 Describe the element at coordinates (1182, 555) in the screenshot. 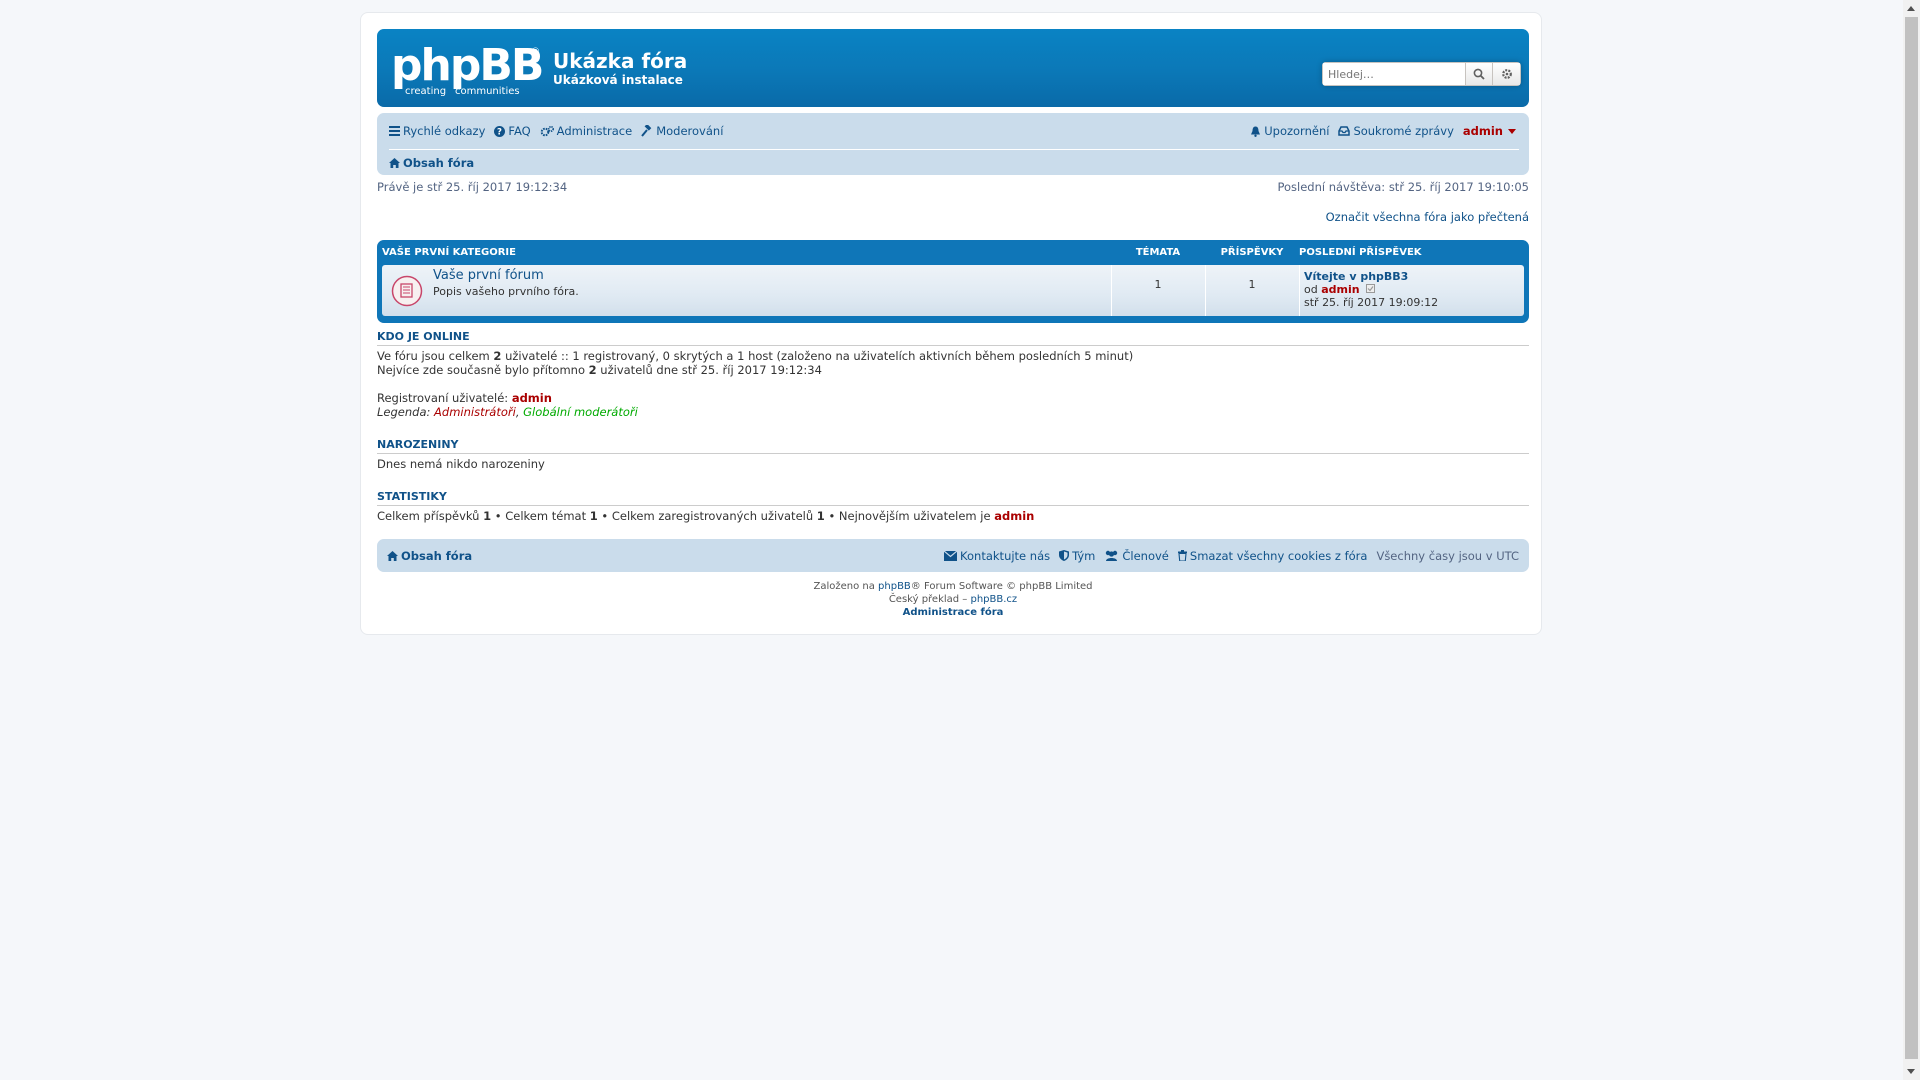

I see `trash-icon` at that location.